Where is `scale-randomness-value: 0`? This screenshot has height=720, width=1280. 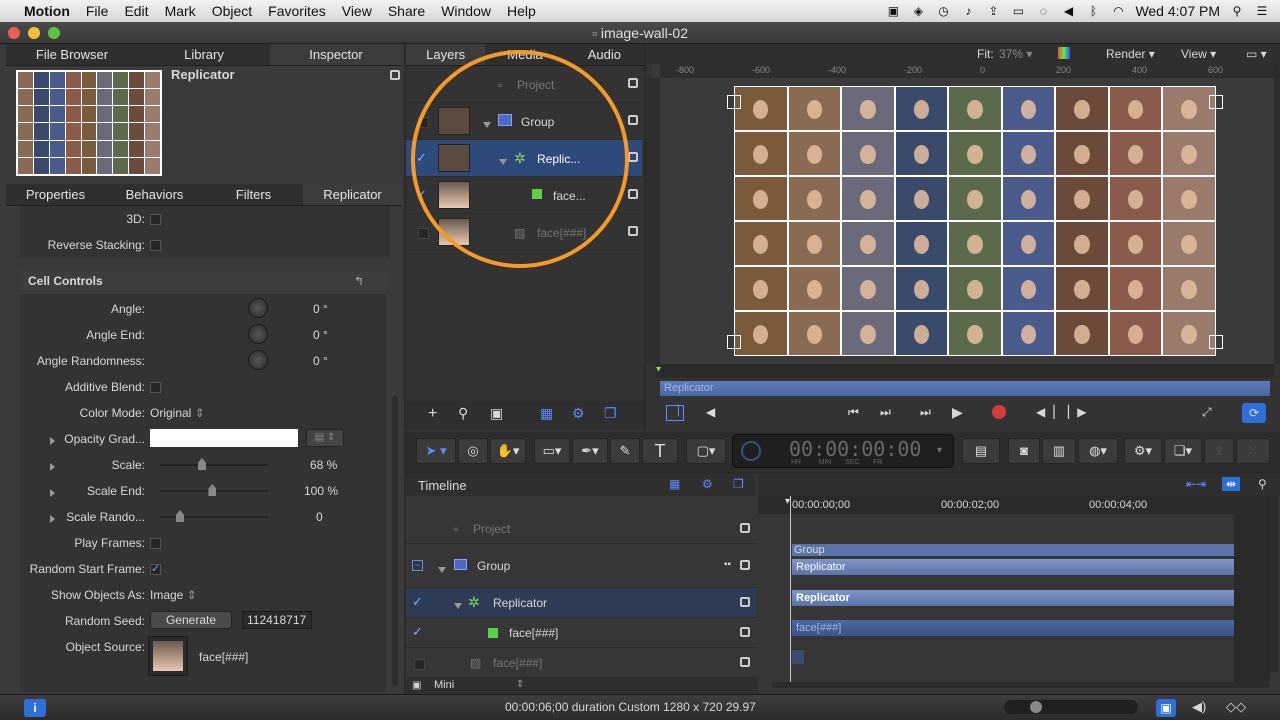 scale-randomness-value: 0 is located at coordinates (319, 517).